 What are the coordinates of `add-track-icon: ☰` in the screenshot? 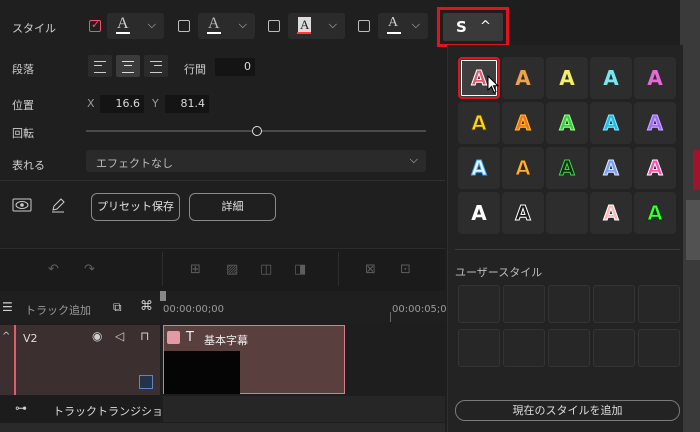 It's located at (7, 307).